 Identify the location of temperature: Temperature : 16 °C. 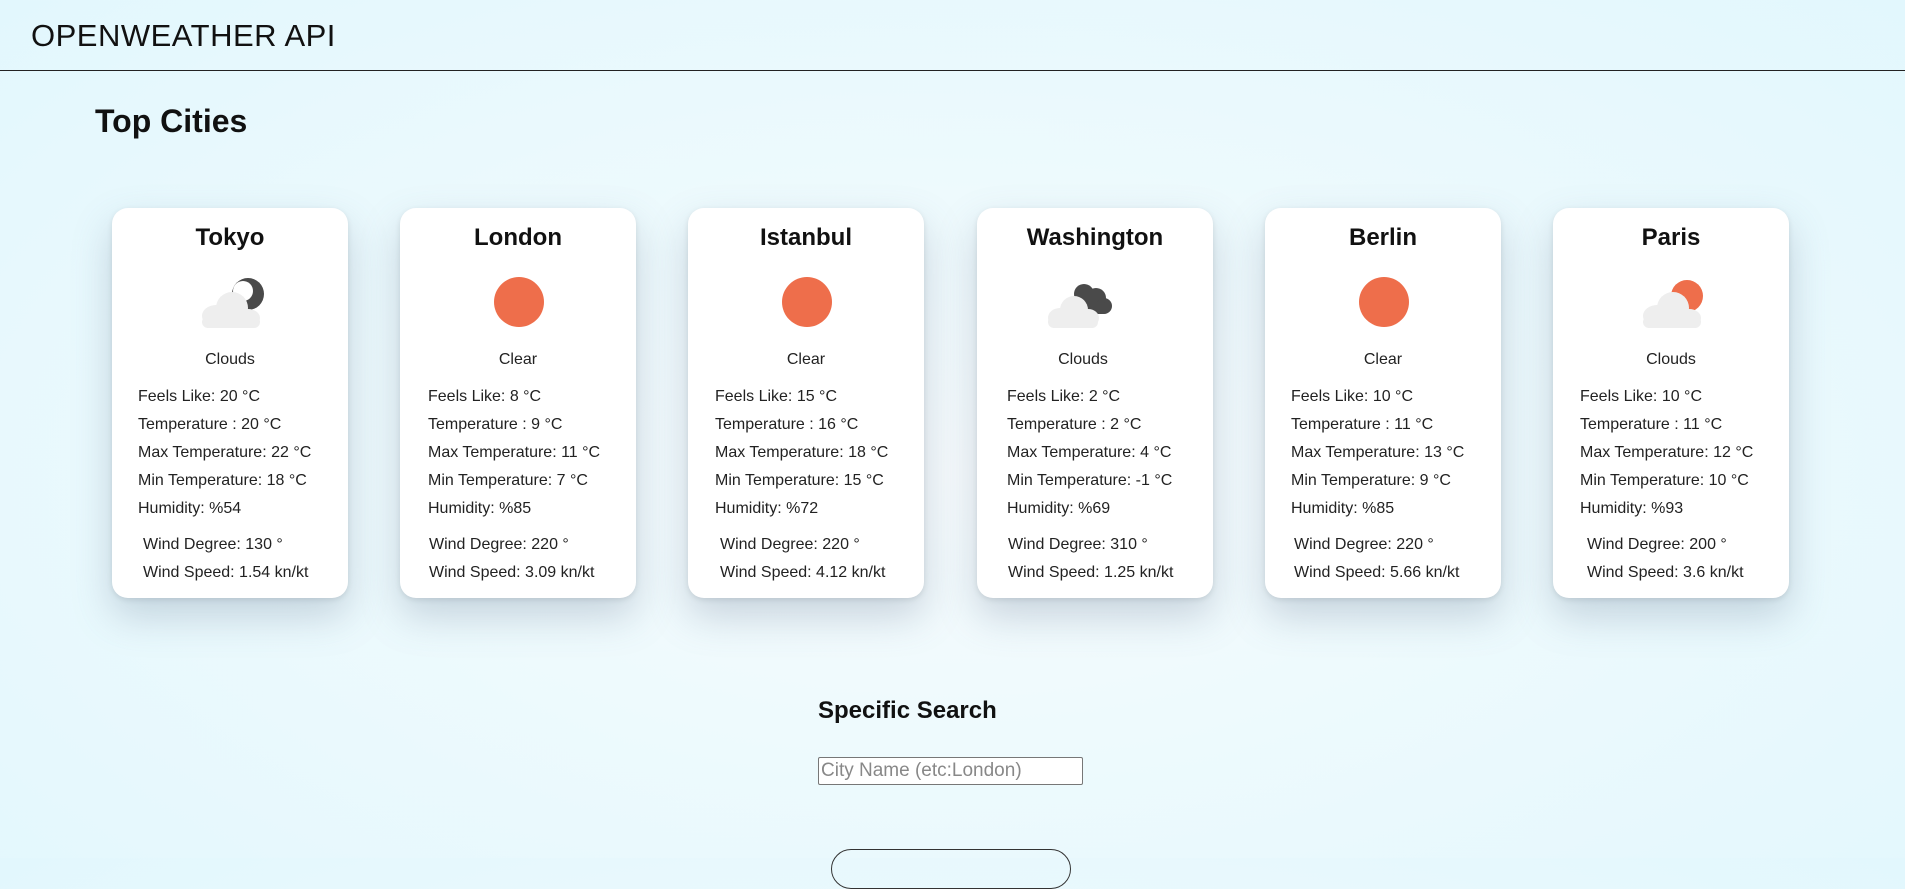
(787, 424).